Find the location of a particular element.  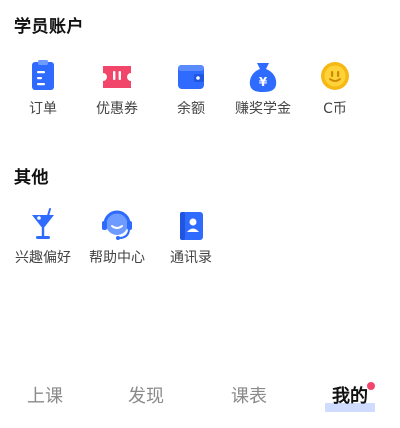

contacts-entry: 通讯录 is located at coordinates (191, 242).